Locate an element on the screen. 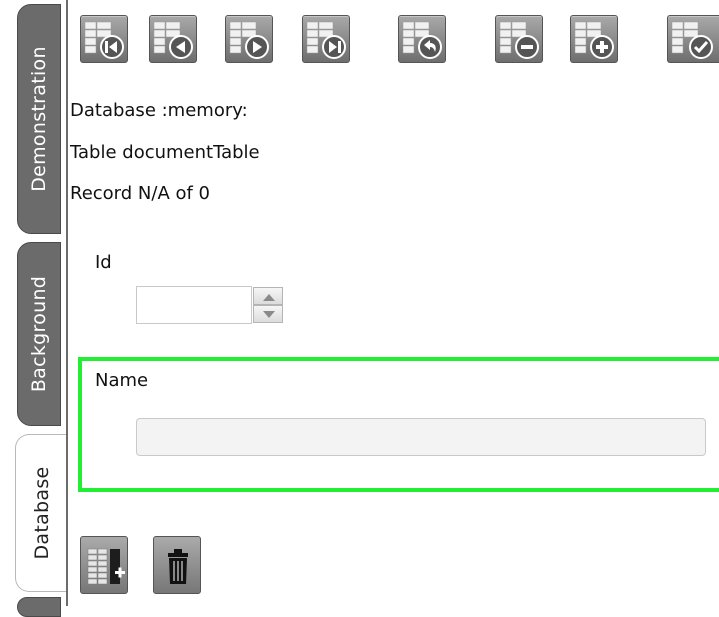 This screenshot has width=719, height=617. delete-record-icon is located at coordinates (519, 40).